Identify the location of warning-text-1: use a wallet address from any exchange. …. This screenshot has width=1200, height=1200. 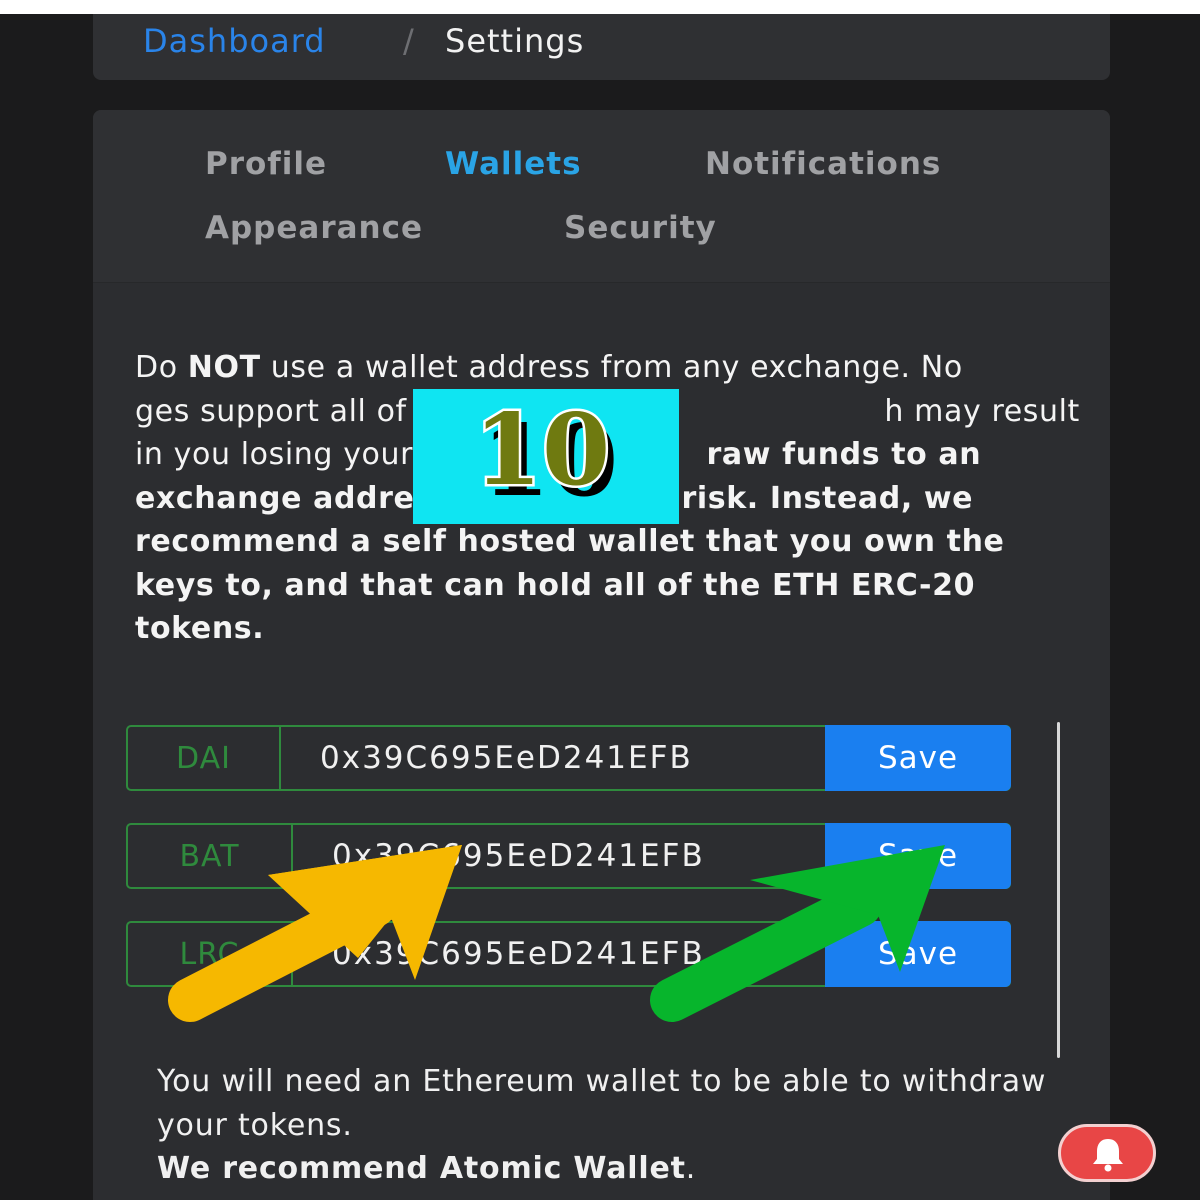
(611, 367).